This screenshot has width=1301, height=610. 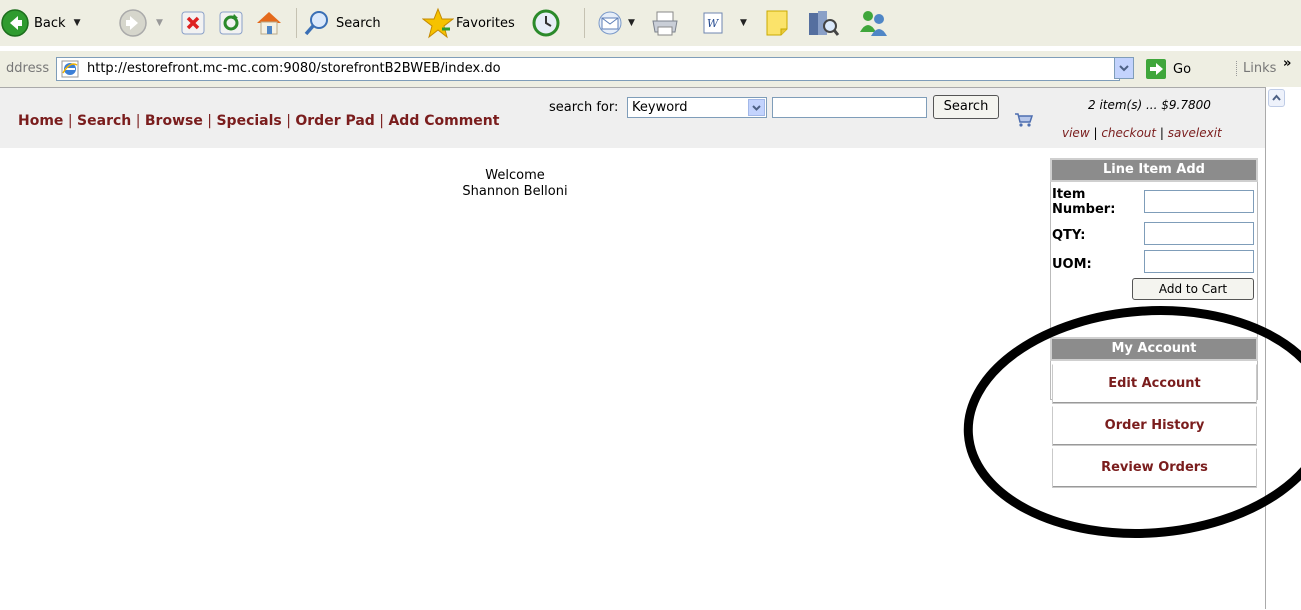 I want to click on messenger-button, so click(x=873, y=23).